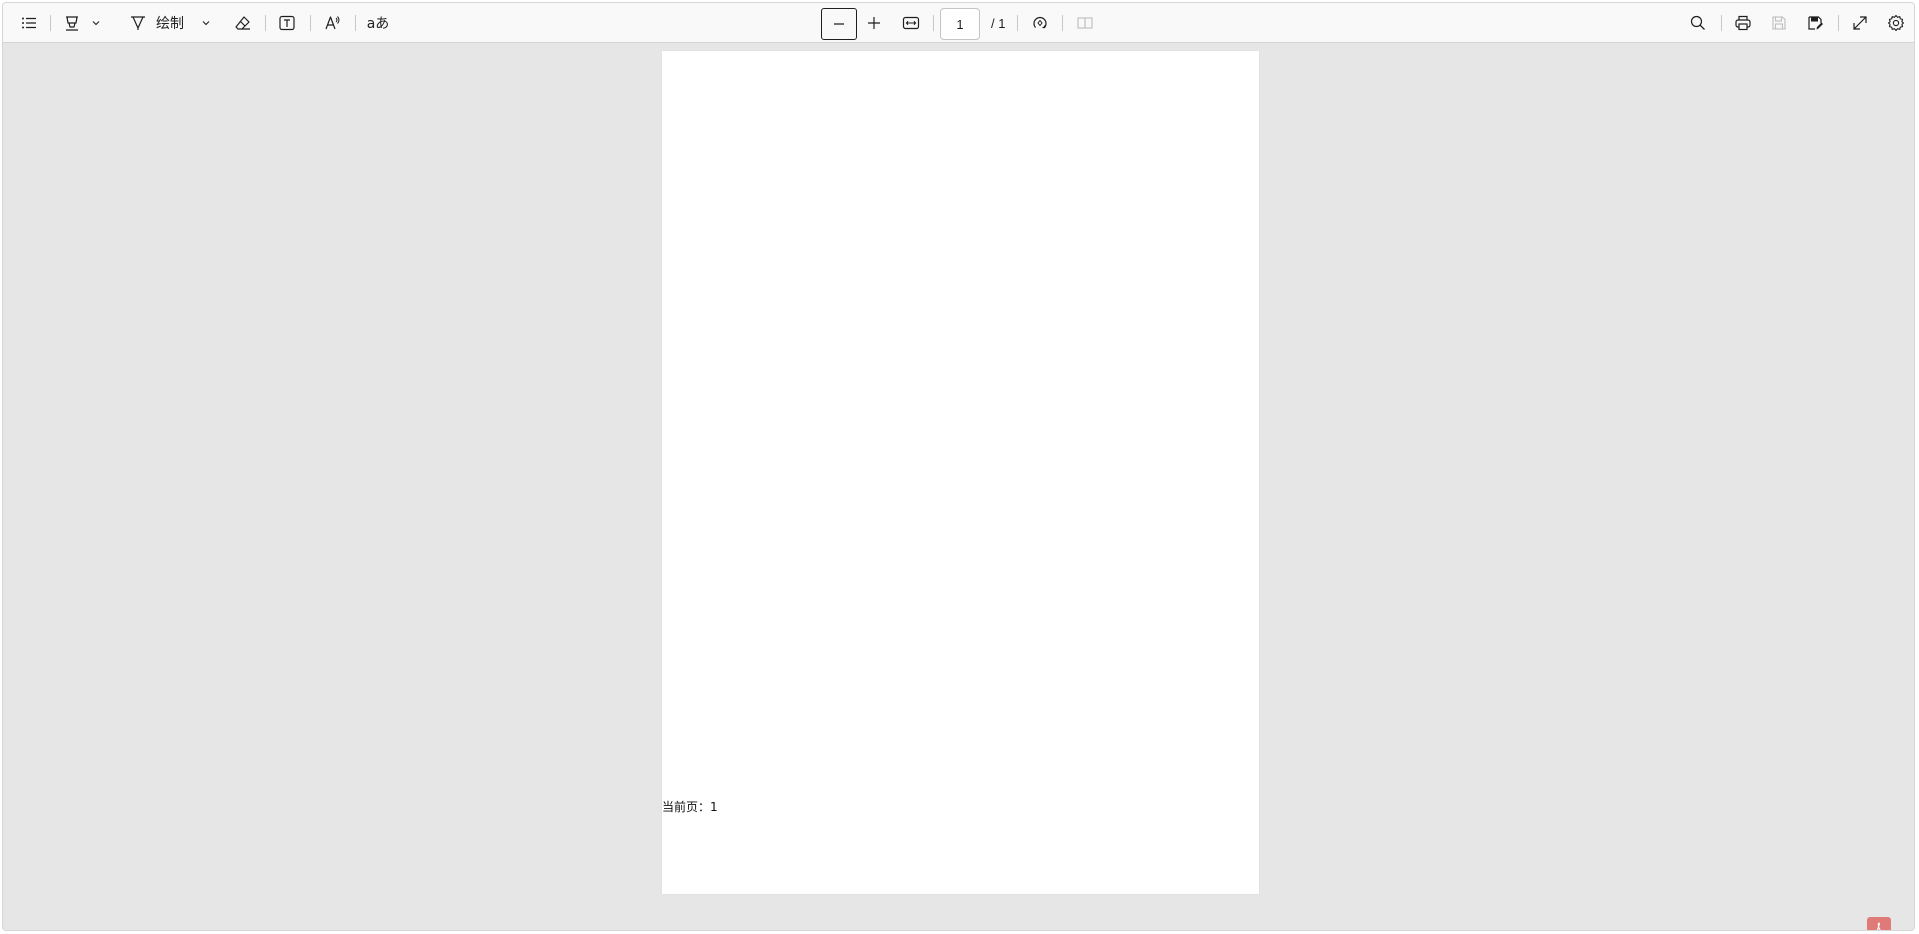 This screenshot has width=1919, height=934. I want to click on rotate-icon, so click(1040, 22).